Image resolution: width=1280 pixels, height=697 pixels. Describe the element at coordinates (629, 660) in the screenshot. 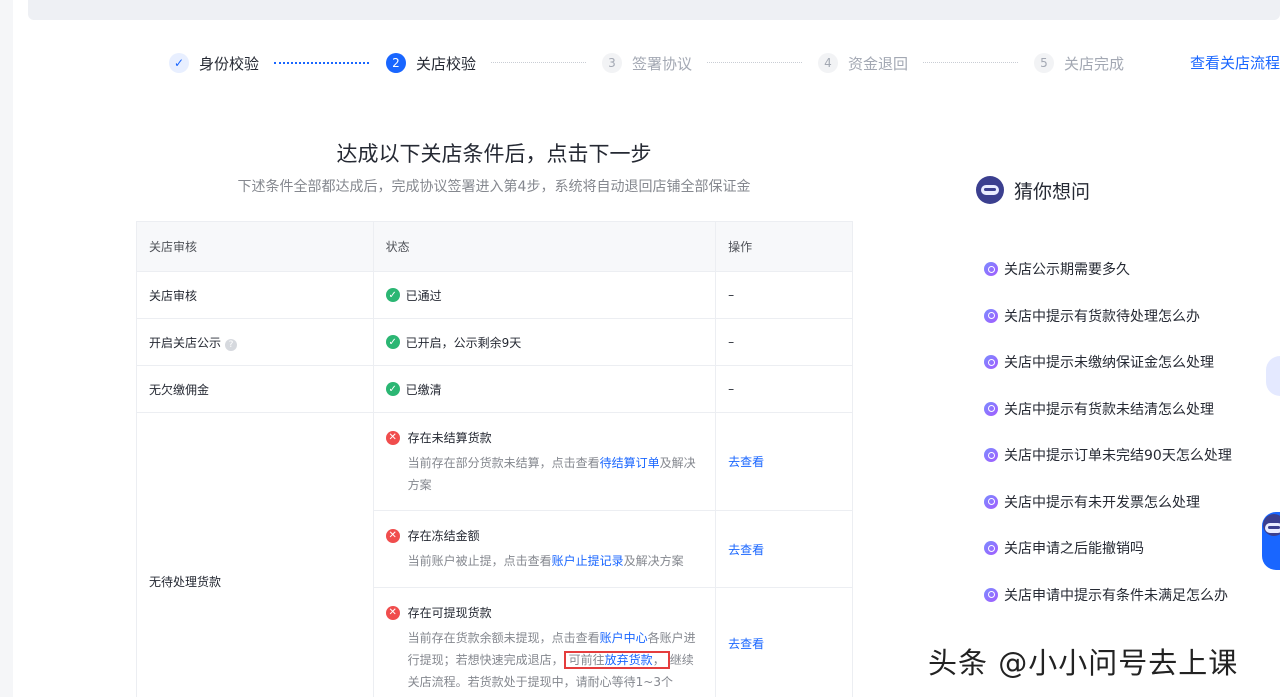

I see `give-up-payment-link: 放弃货款` at that location.